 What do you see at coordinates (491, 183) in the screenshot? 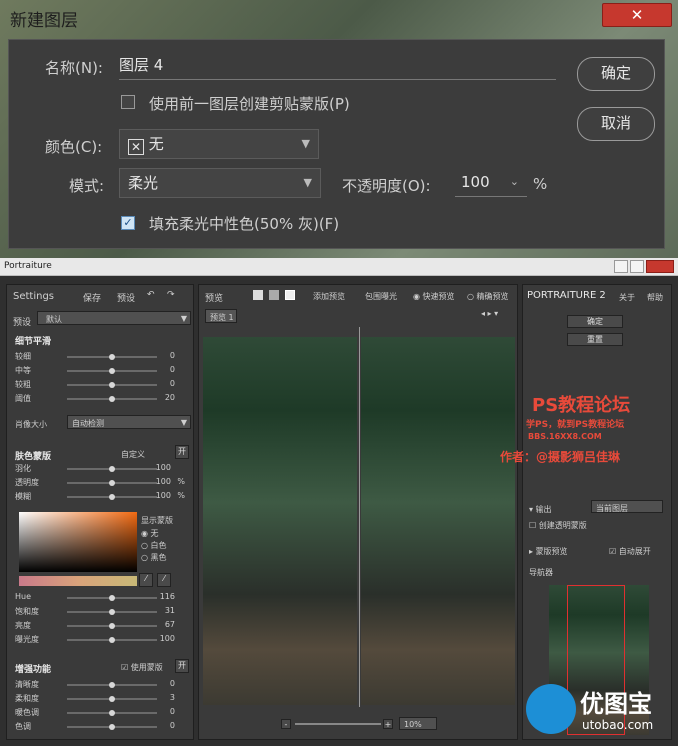
I see `opacity-input: 100 ⌄` at bounding box center [491, 183].